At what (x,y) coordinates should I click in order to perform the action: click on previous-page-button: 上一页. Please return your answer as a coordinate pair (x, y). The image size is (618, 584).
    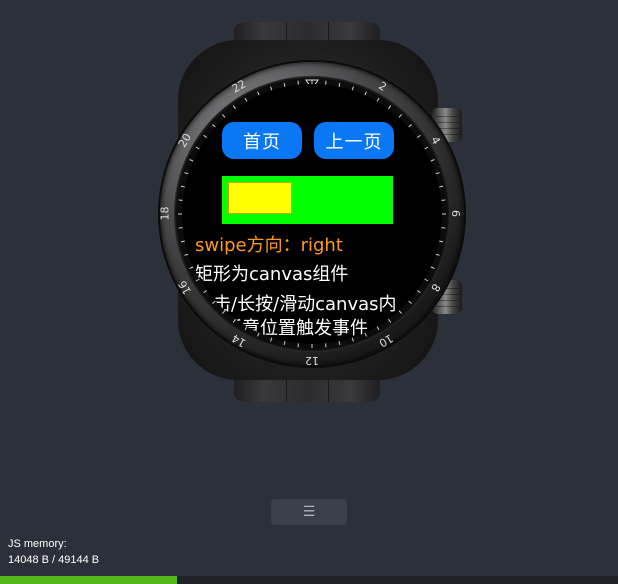
    Looking at the image, I should click on (354, 140).